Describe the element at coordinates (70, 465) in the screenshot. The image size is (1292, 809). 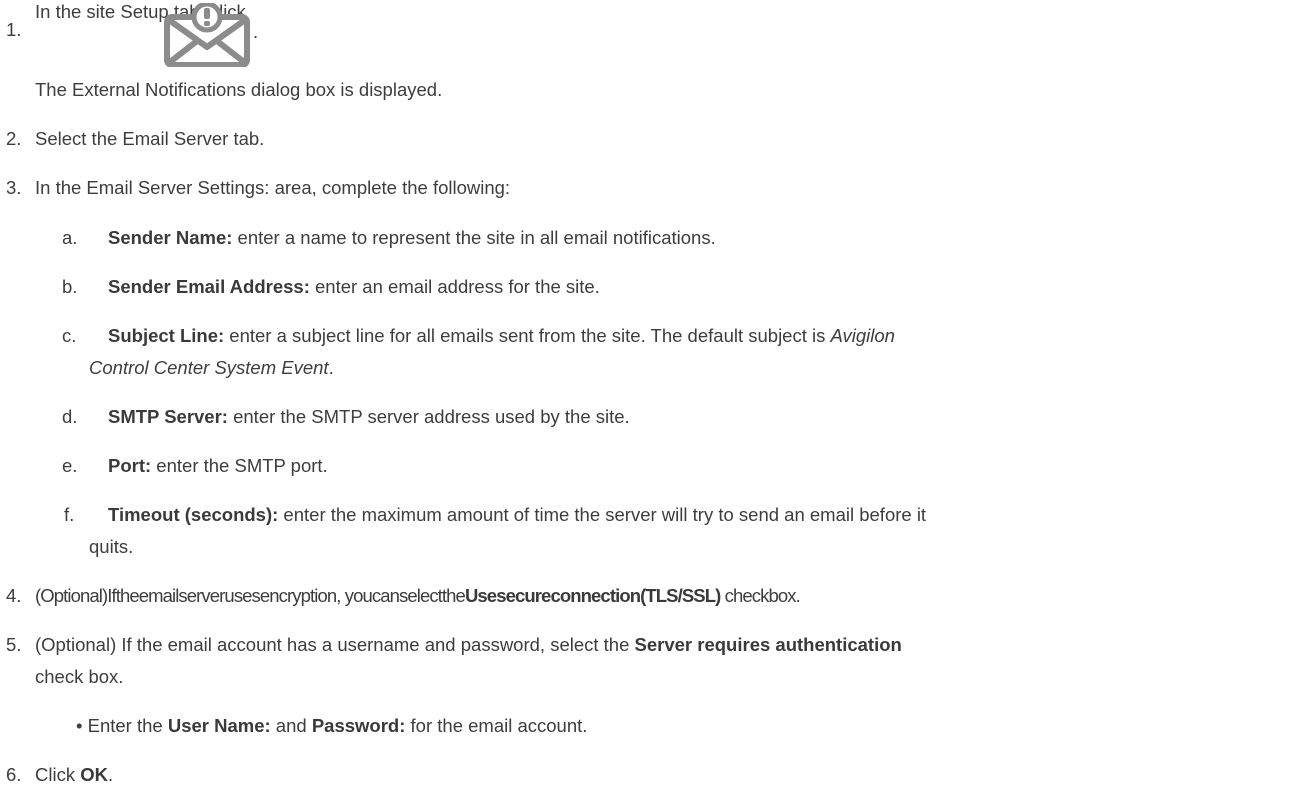
I see `substep-e-mark: e.` at that location.